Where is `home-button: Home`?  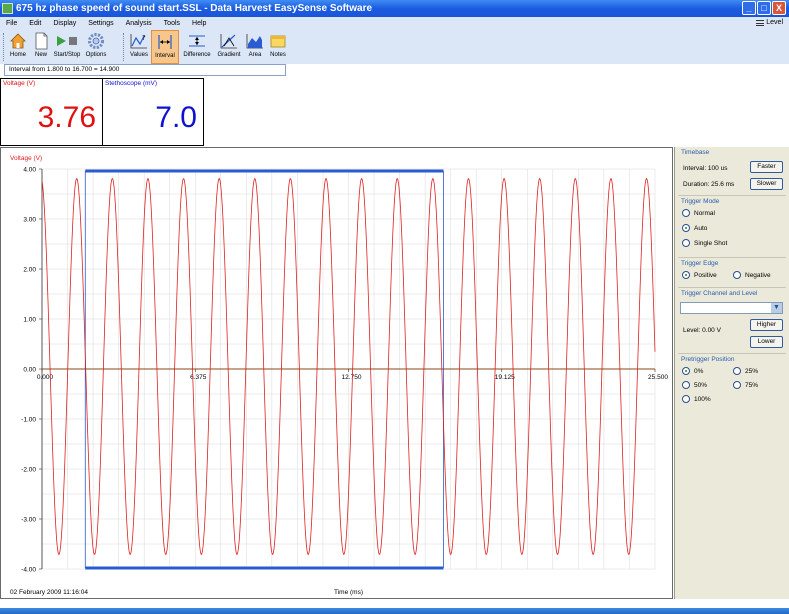 home-button: Home is located at coordinates (18, 47).